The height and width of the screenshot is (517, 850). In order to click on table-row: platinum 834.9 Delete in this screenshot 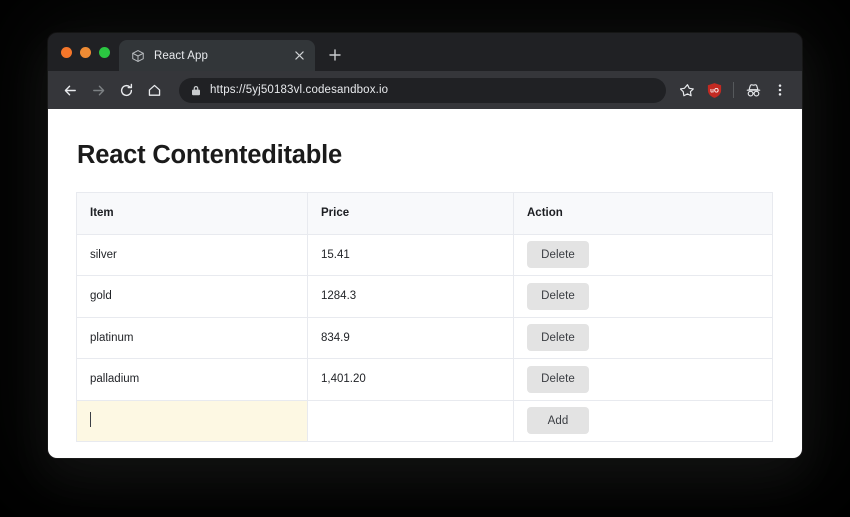, I will do `click(424, 337)`.